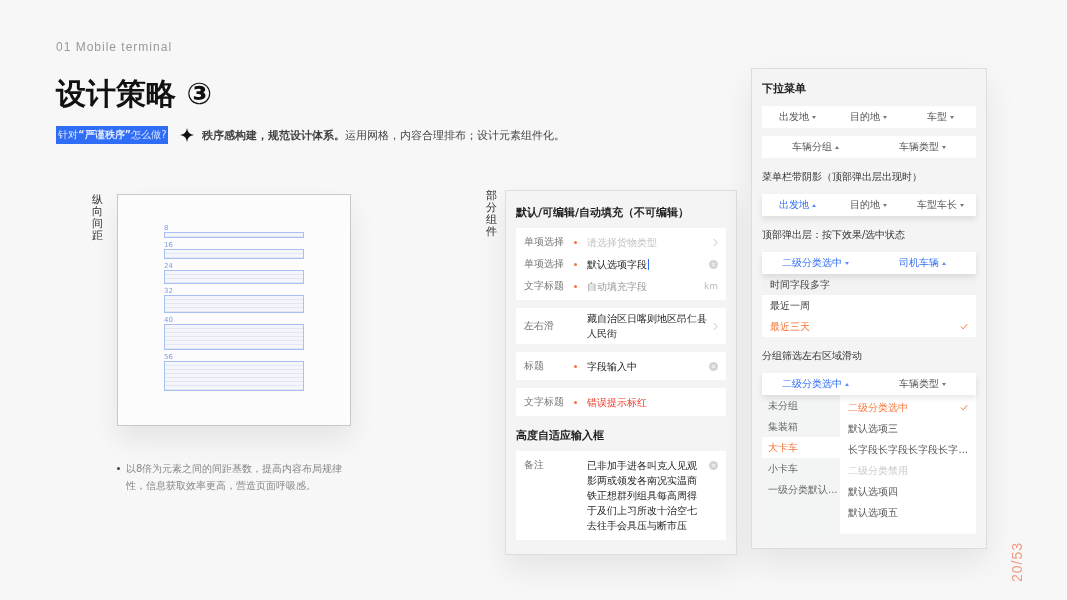  Describe the element at coordinates (235, 477) in the screenshot. I see `note-text: 以8倍为元素之间的间距基数，提高内容布局规律性，信息获取效率更高，营造页面呼吸感。` at that location.